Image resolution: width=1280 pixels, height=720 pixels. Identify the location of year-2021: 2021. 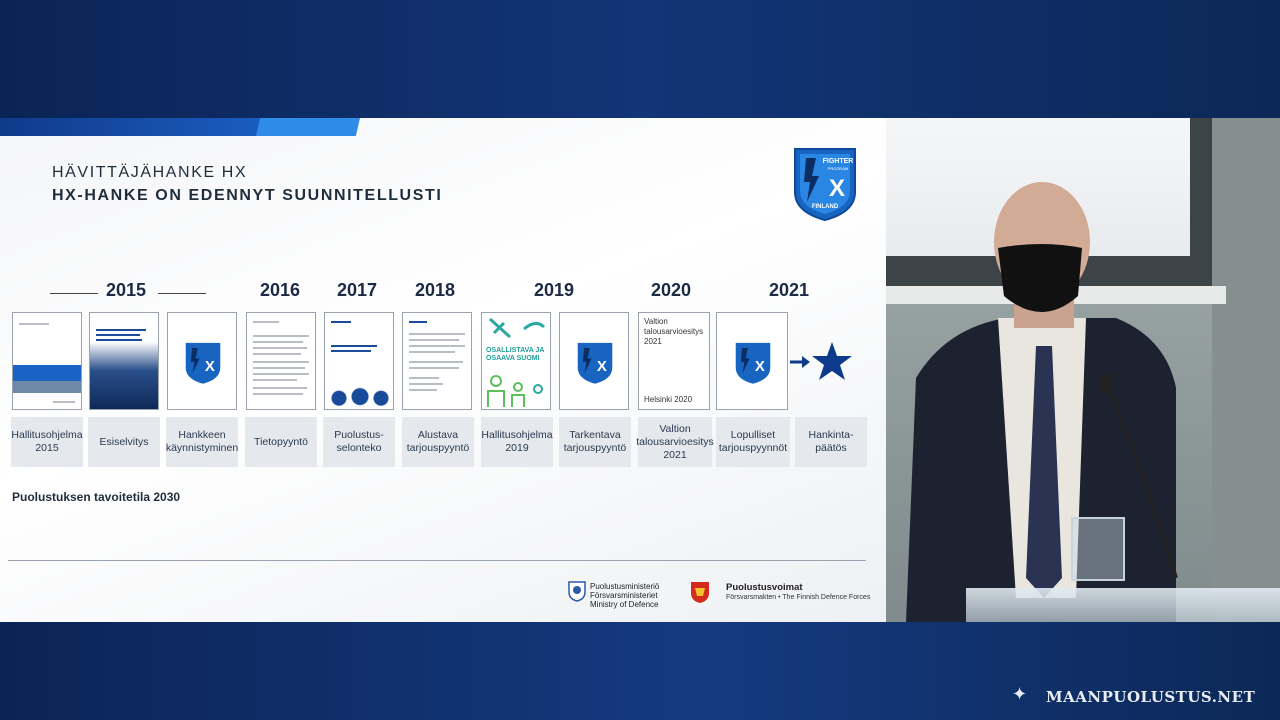
(789, 290).